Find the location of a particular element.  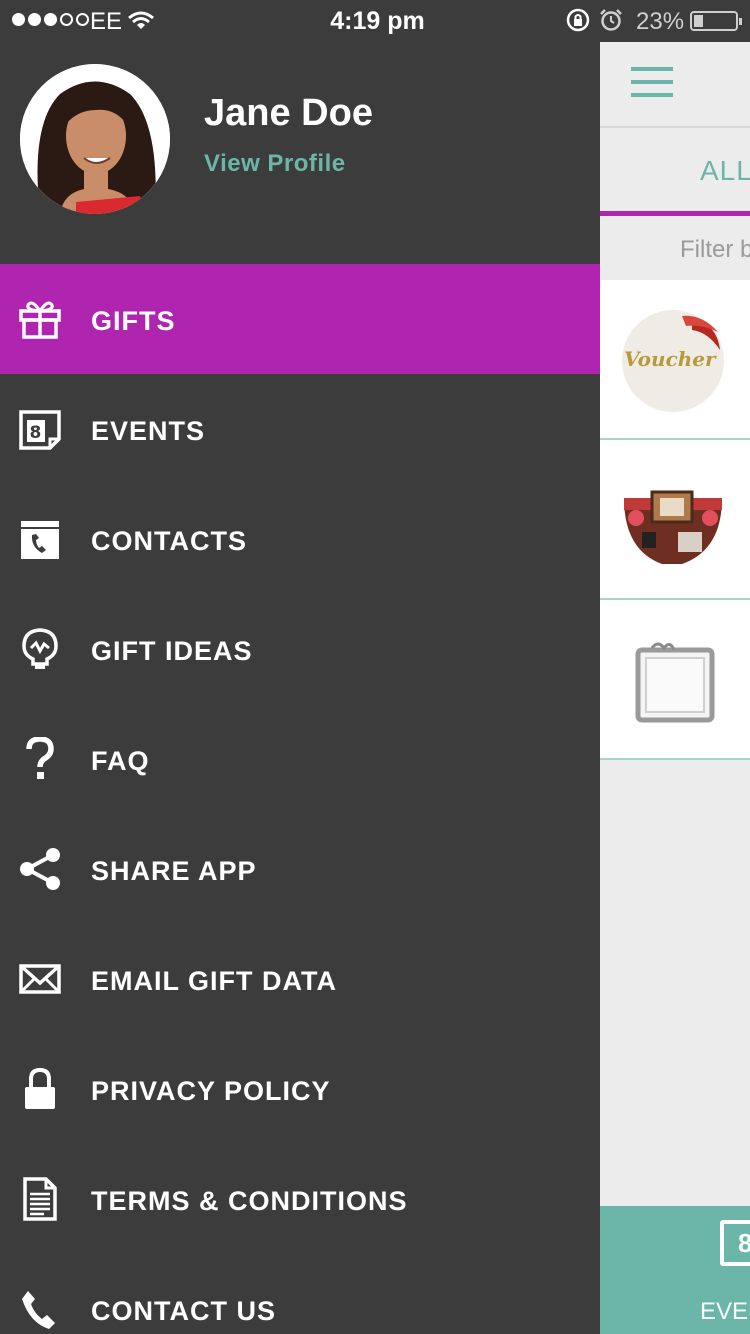

status-bar: EE 4:19 pm 23% is located at coordinates (375, 21).